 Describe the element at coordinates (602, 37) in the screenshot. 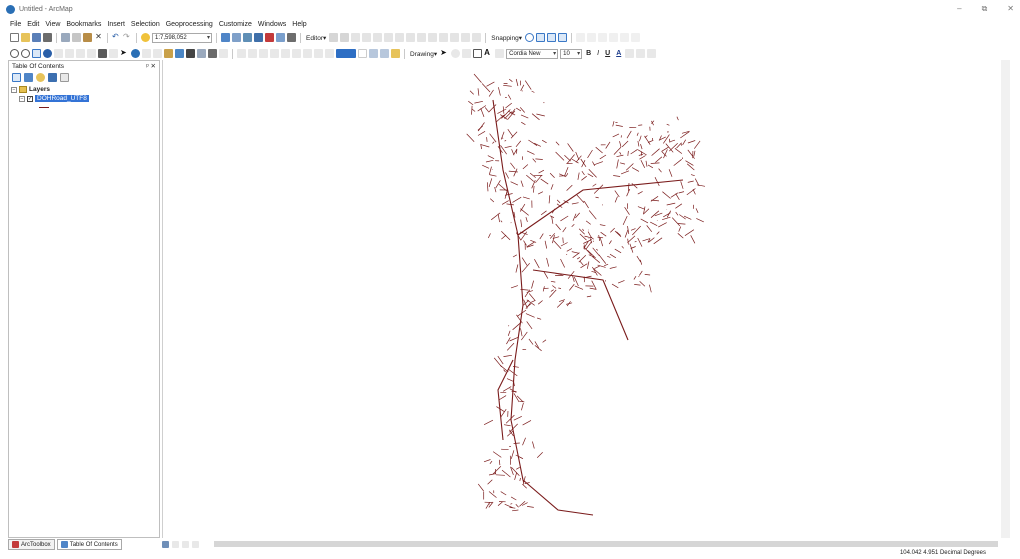

I see `georef-rotate-icon` at that location.